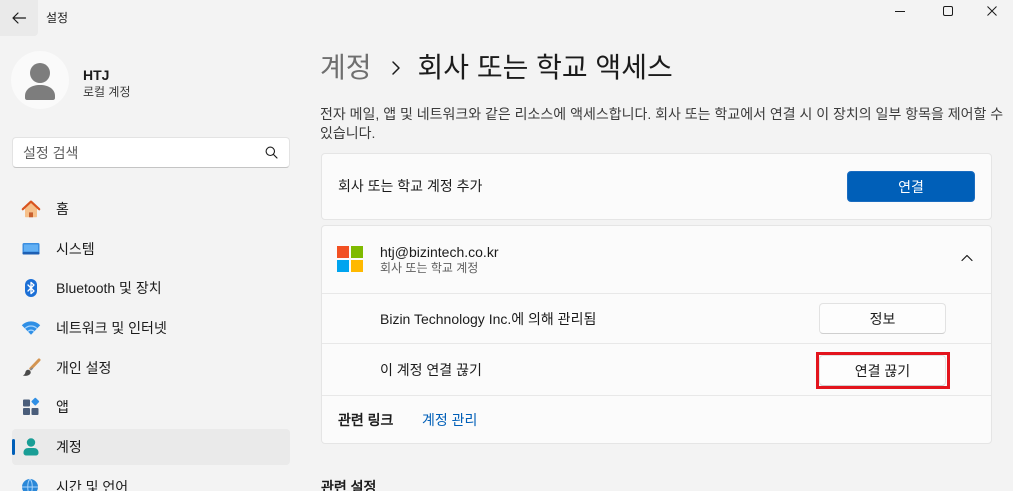 The image size is (1013, 491). Describe the element at coordinates (31, 328) in the screenshot. I see `wifi-icon` at that location.